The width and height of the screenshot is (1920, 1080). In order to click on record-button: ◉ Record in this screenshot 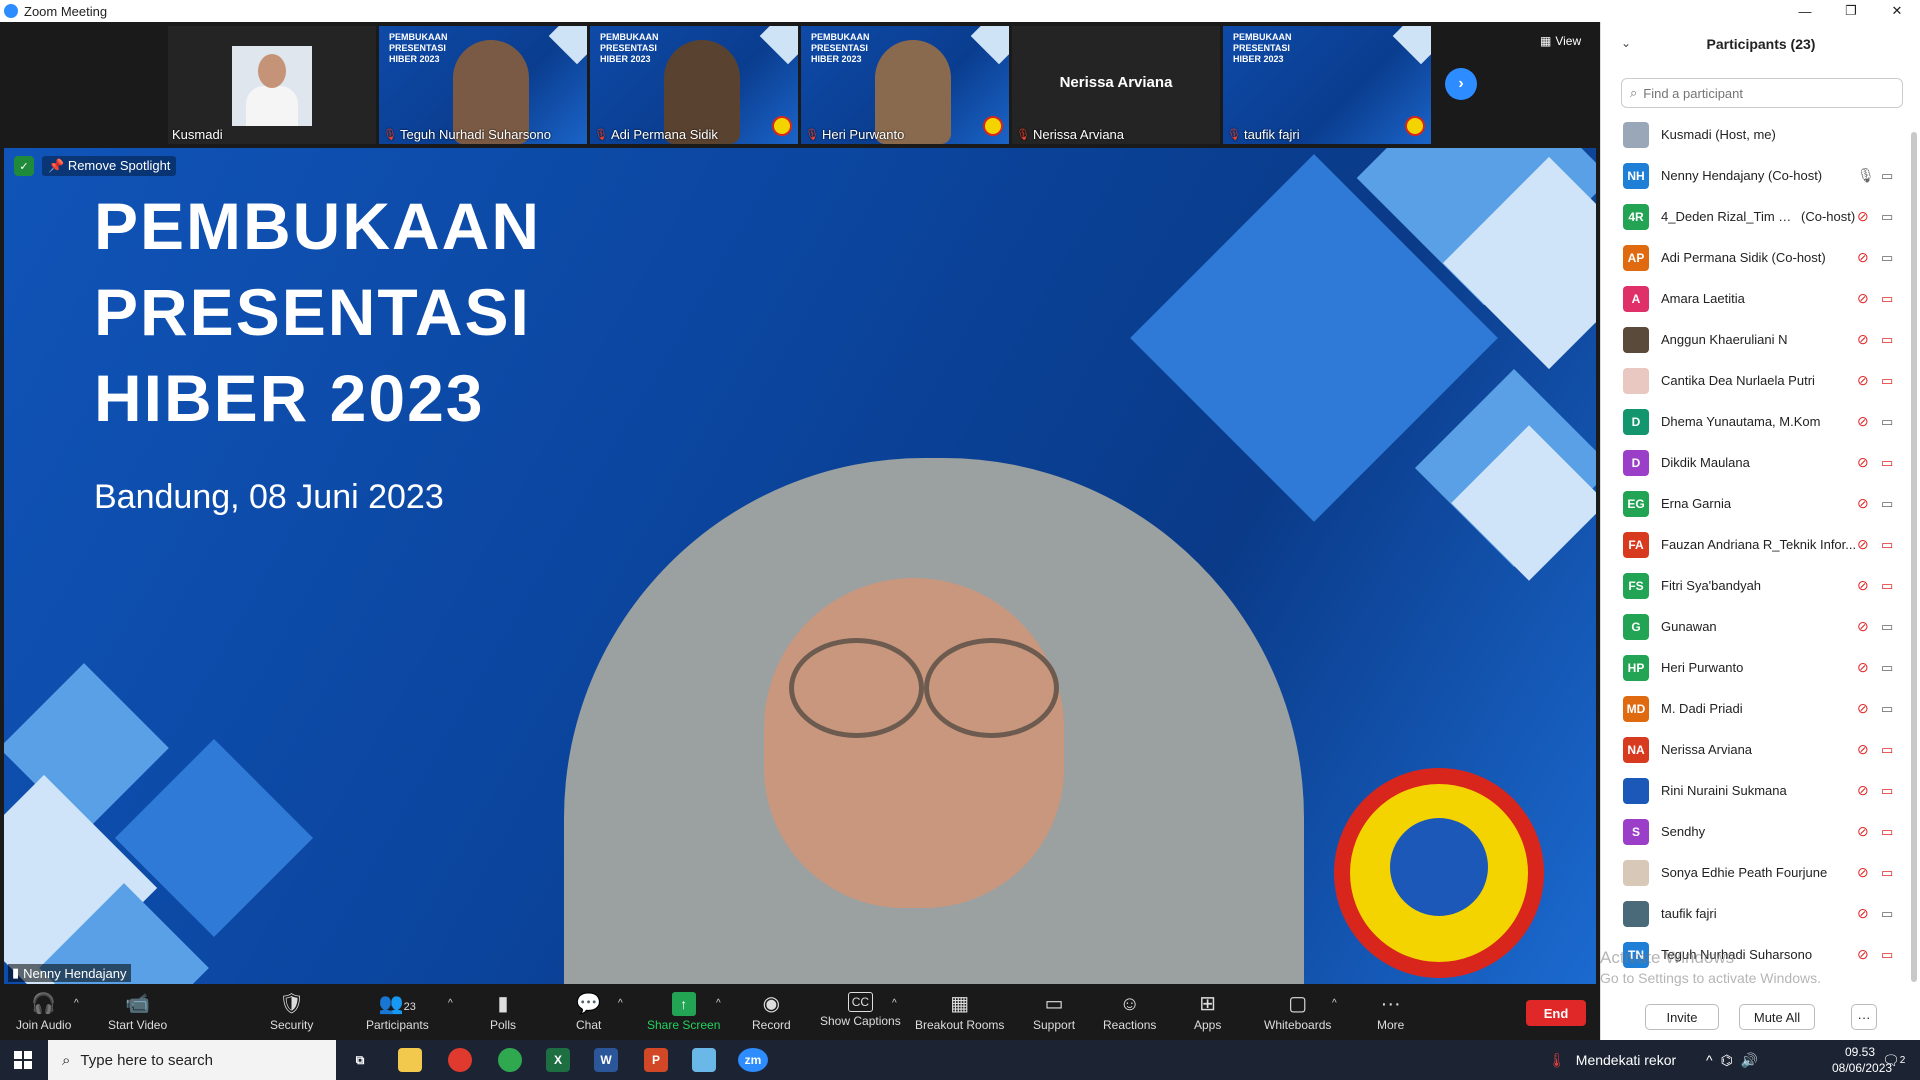, I will do `click(771, 1012)`.